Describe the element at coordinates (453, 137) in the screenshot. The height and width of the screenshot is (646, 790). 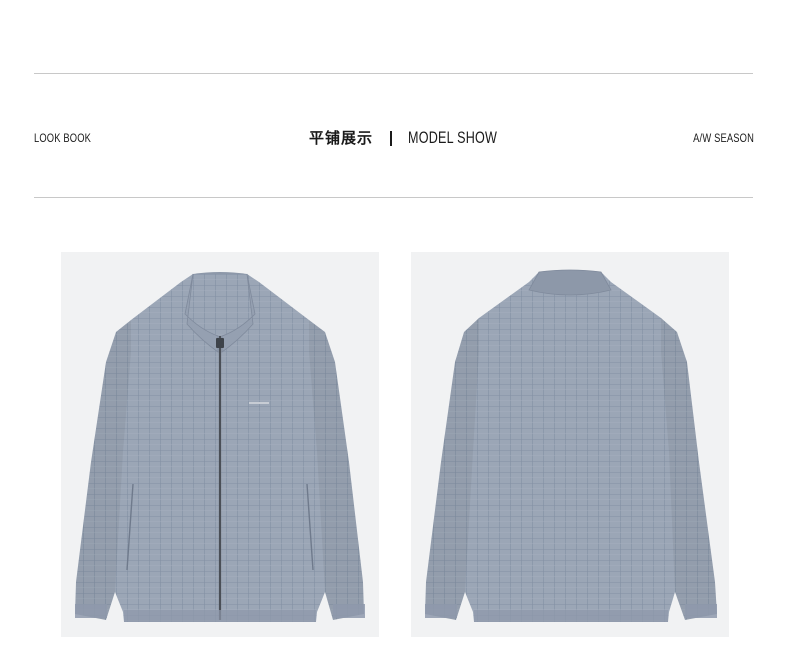
I see `section-title-en: MODEL SHOW` at that location.